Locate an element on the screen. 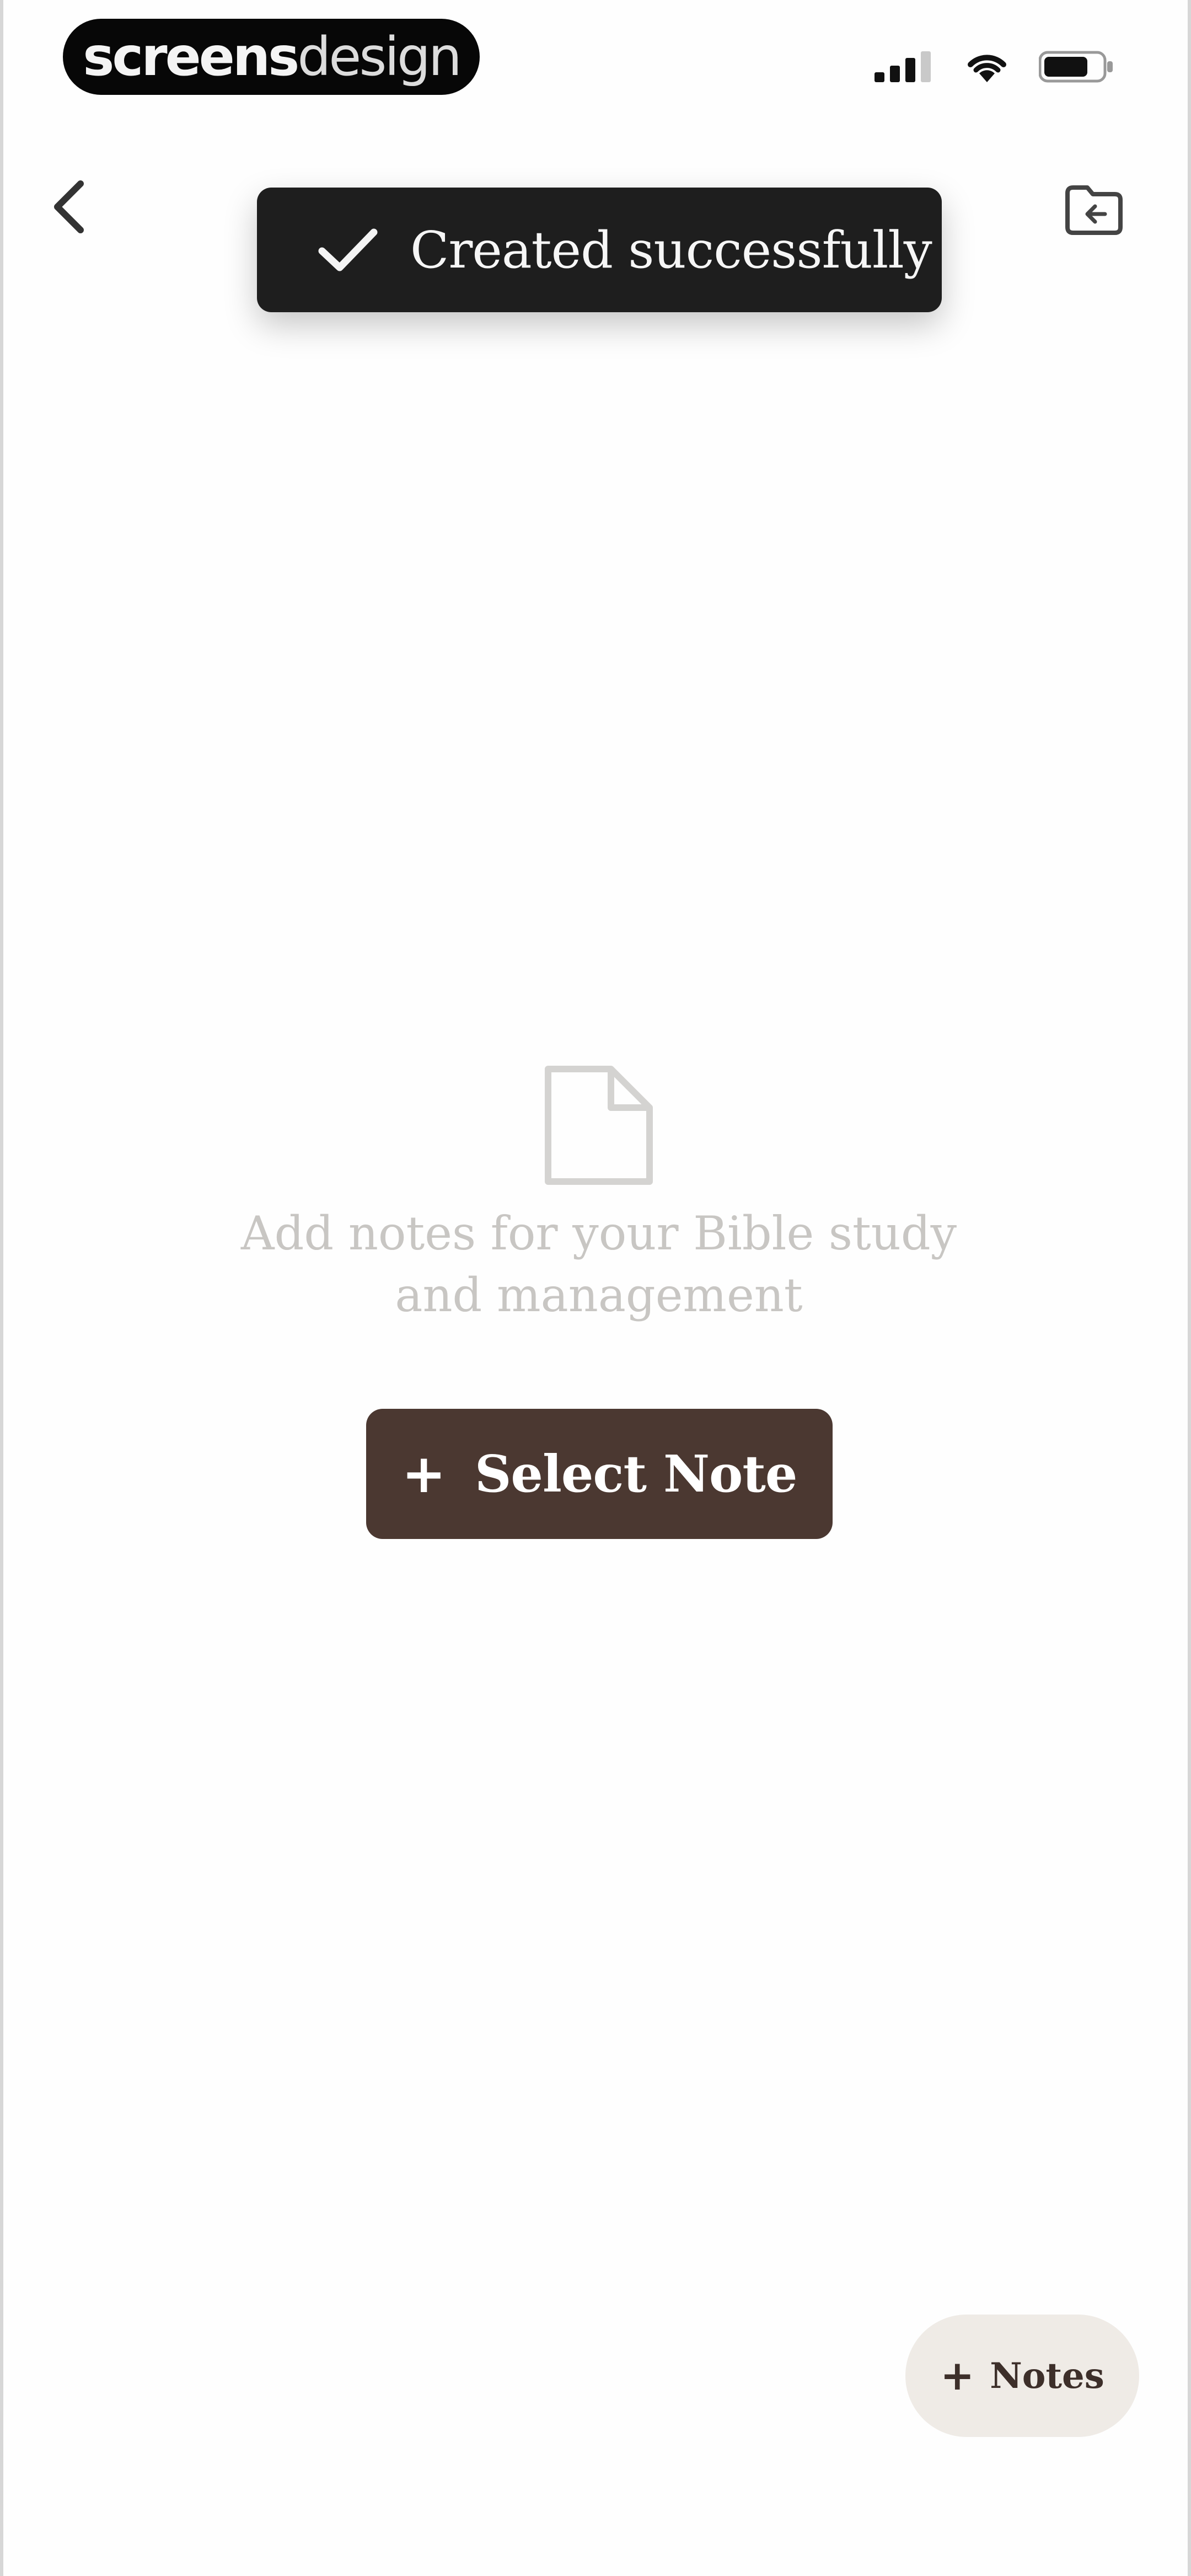  folder-icon is located at coordinates (1094, 210).